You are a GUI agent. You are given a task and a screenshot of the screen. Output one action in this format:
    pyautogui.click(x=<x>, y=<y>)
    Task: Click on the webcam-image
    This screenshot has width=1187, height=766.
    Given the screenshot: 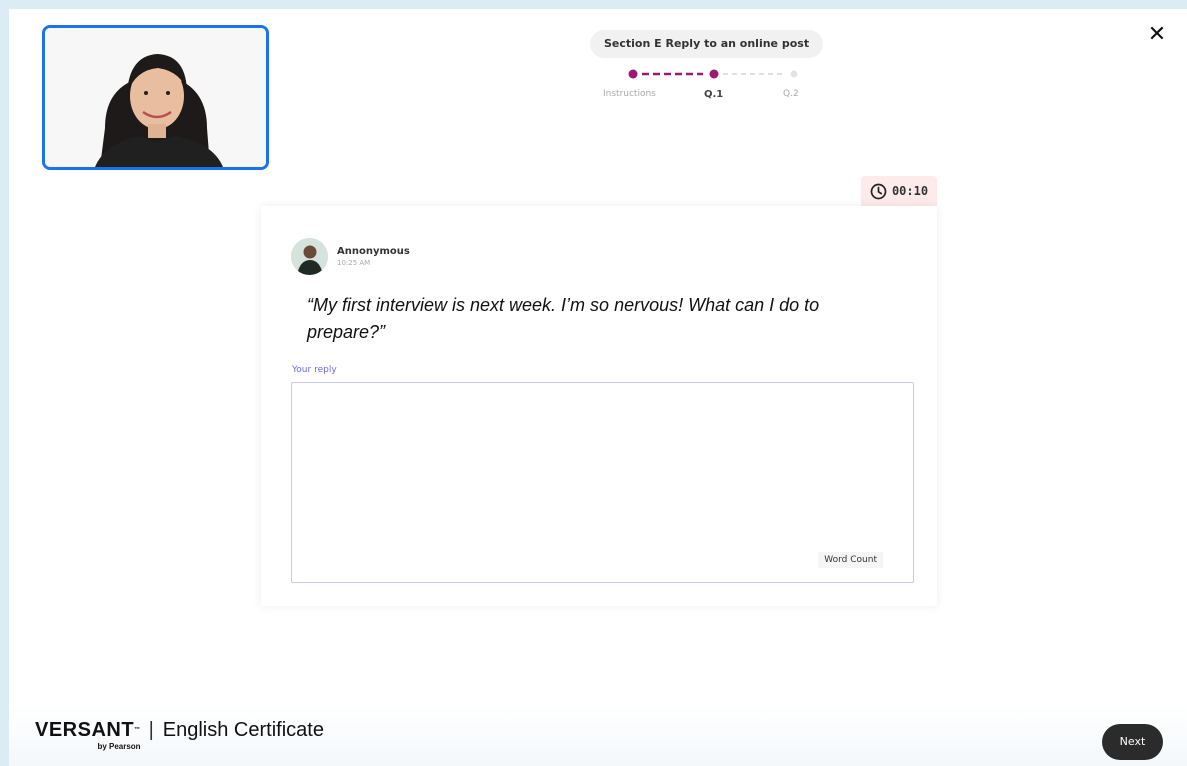 What is the action you would take?
    pyautogui.click(x=155, y=97)
    